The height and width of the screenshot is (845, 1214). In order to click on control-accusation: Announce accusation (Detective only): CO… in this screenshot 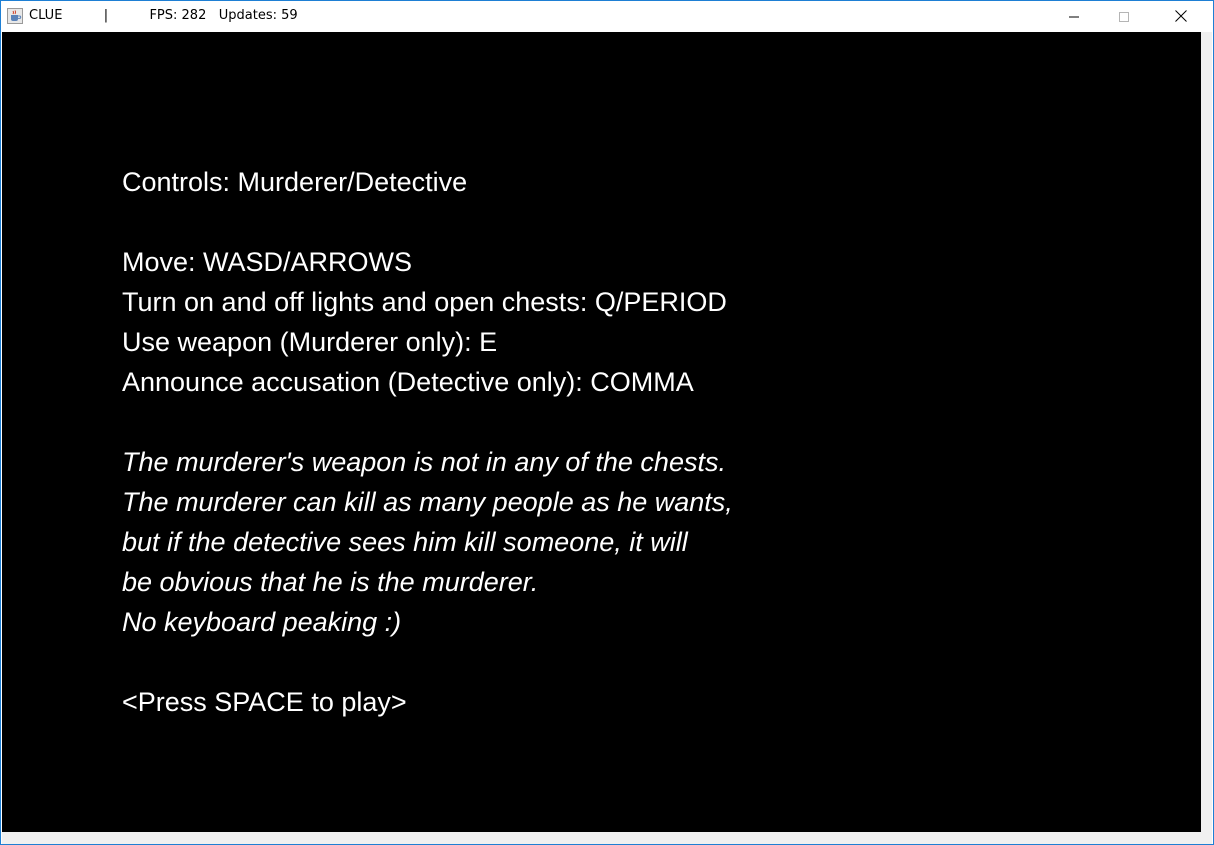, I will do `click(408, 382)`.